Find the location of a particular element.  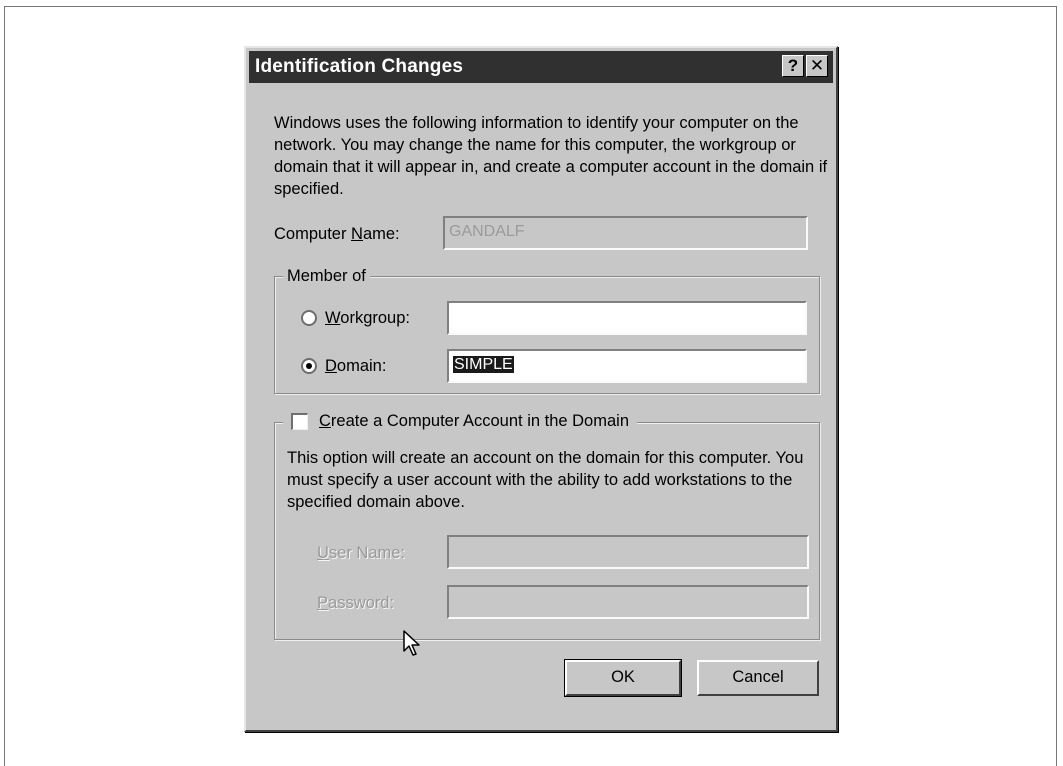

password-label: Password: is located at coordinates (356, 603).